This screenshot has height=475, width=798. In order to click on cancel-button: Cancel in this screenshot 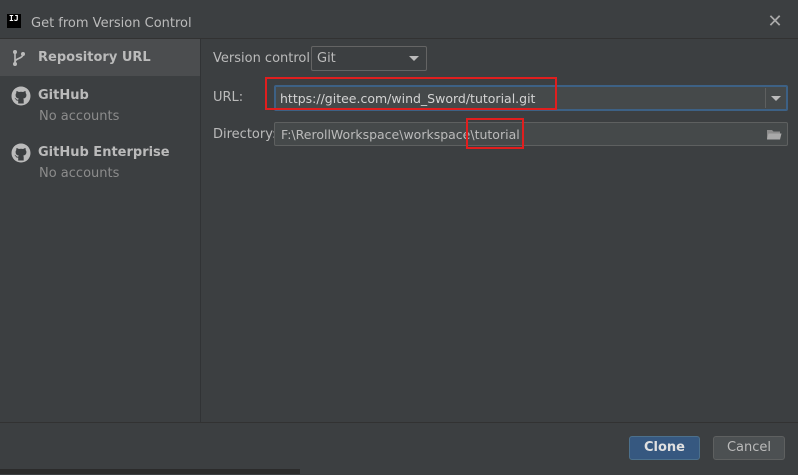, I will do `click(749, 448)`.